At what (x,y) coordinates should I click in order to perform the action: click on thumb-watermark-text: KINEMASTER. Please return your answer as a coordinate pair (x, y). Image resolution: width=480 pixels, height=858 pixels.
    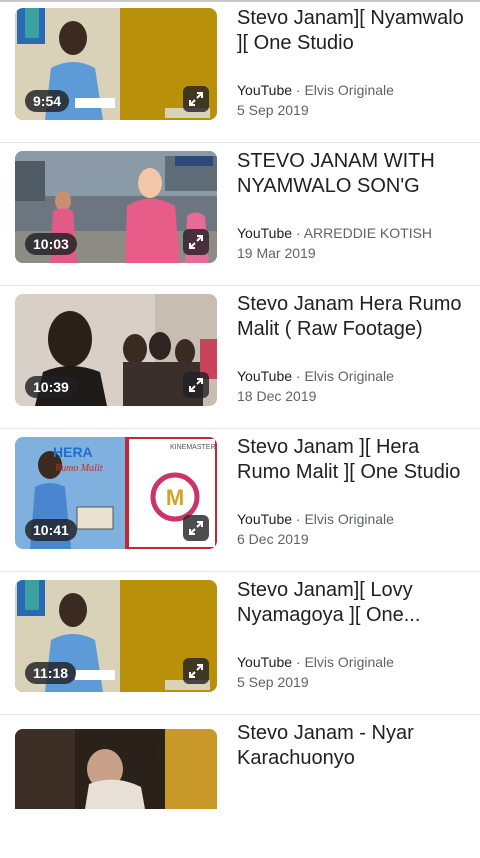
    Looking at the image, I should click on (193, 447).